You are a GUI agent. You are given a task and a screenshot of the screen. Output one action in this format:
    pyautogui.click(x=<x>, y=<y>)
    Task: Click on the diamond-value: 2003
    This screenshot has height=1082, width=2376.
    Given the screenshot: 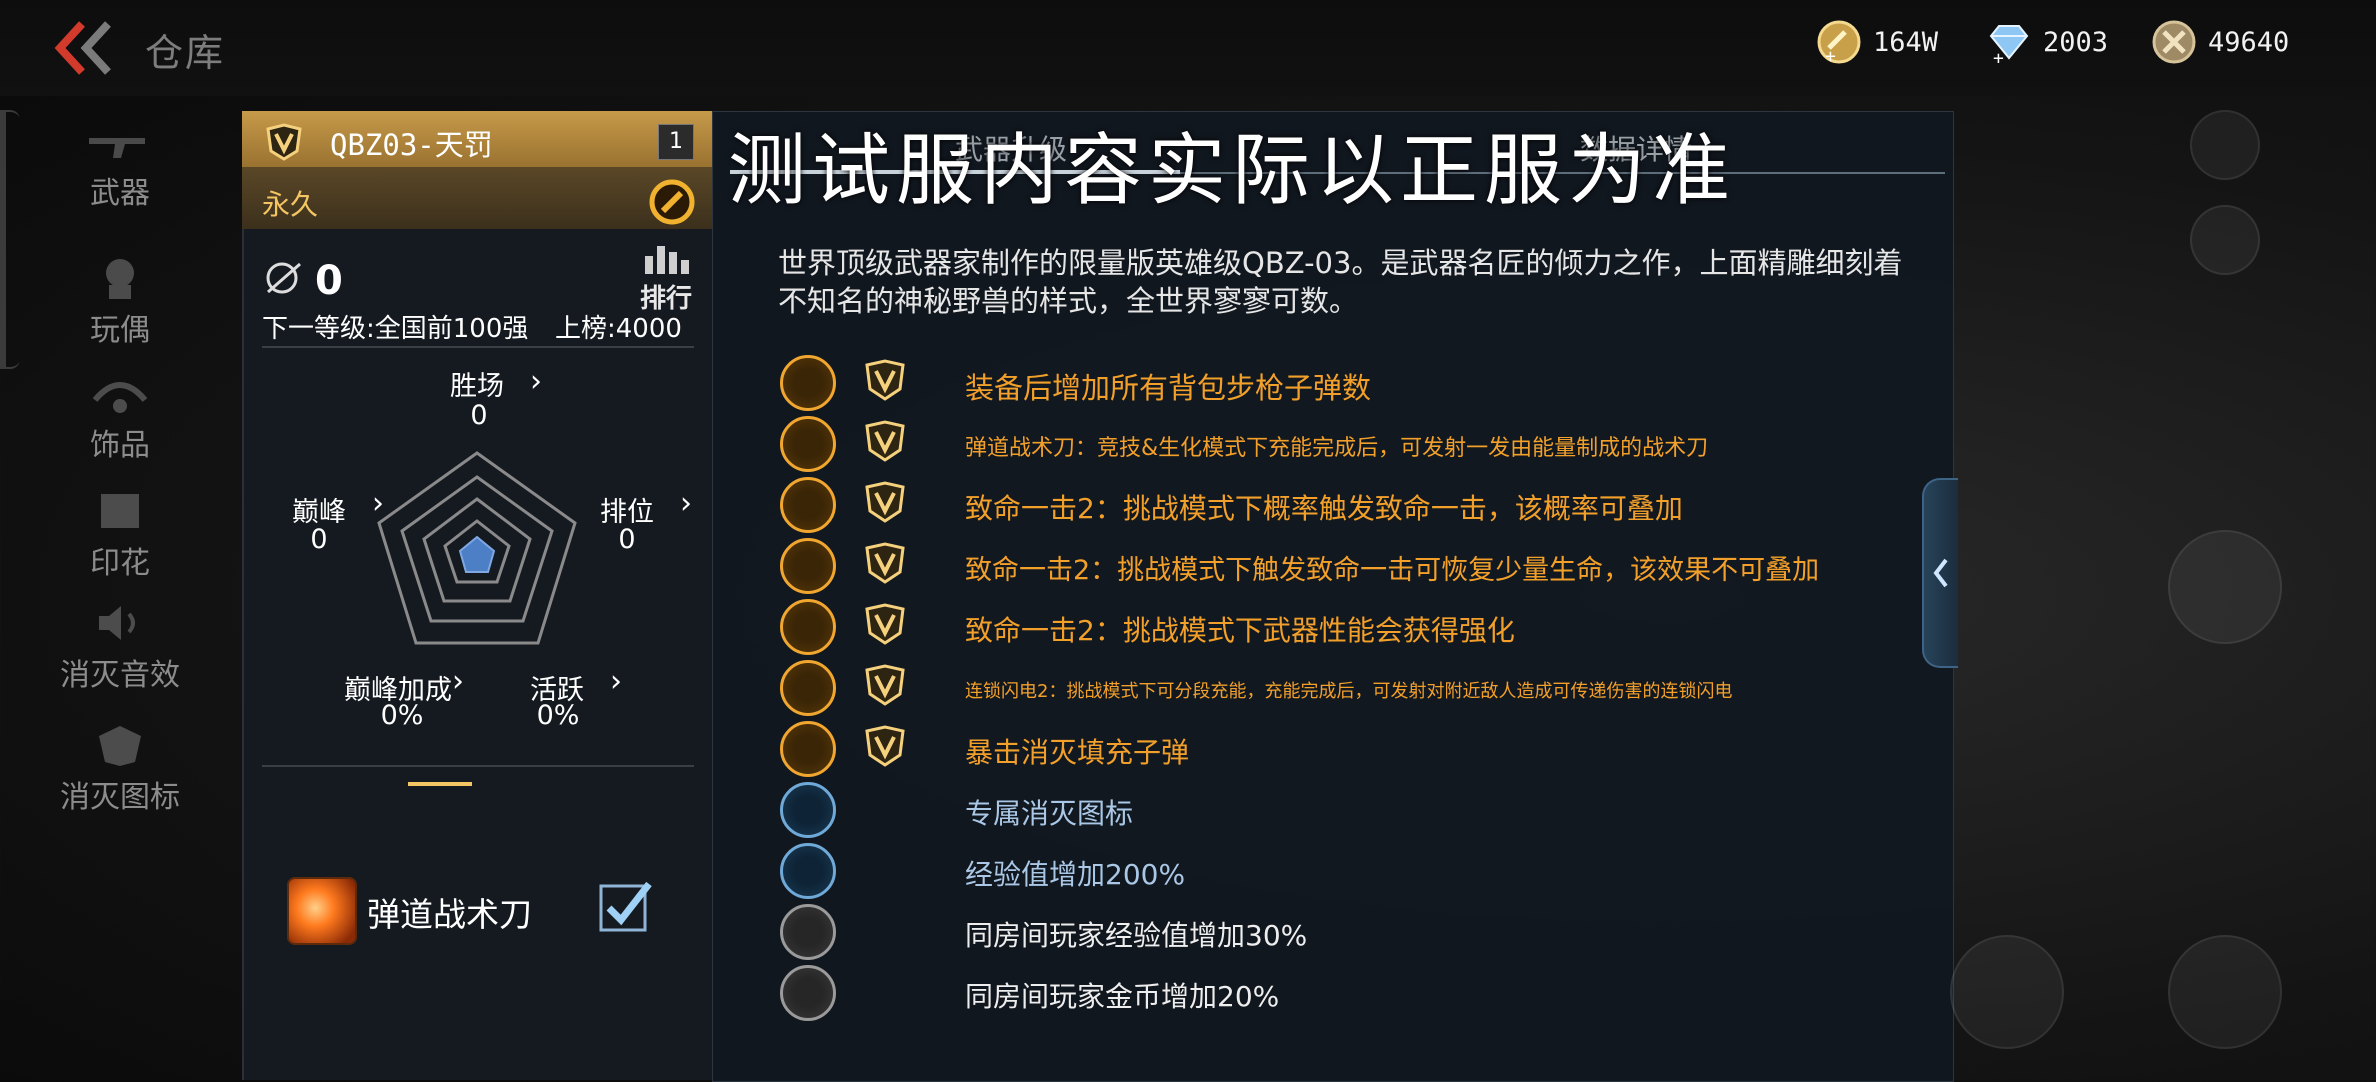 What is the action you would take?
    pyautogui.click(x=2076, y=42)
    